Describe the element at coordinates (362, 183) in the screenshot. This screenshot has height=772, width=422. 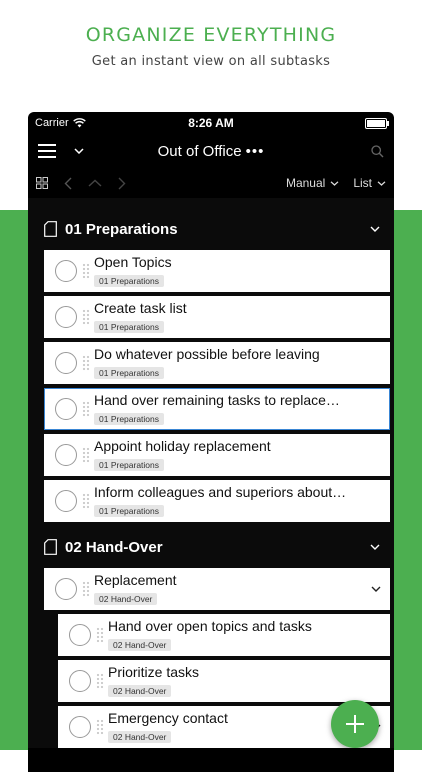
I see `view-mode-label: List` at that location.